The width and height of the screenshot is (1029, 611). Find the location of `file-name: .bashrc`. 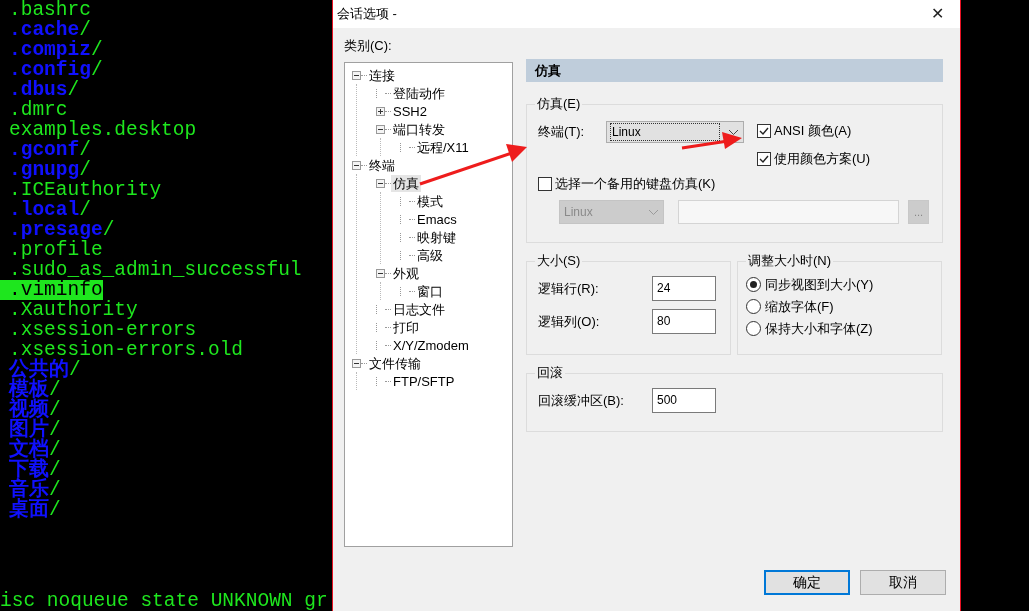

file-name: .bashrc is located at coordinates (50, 10).